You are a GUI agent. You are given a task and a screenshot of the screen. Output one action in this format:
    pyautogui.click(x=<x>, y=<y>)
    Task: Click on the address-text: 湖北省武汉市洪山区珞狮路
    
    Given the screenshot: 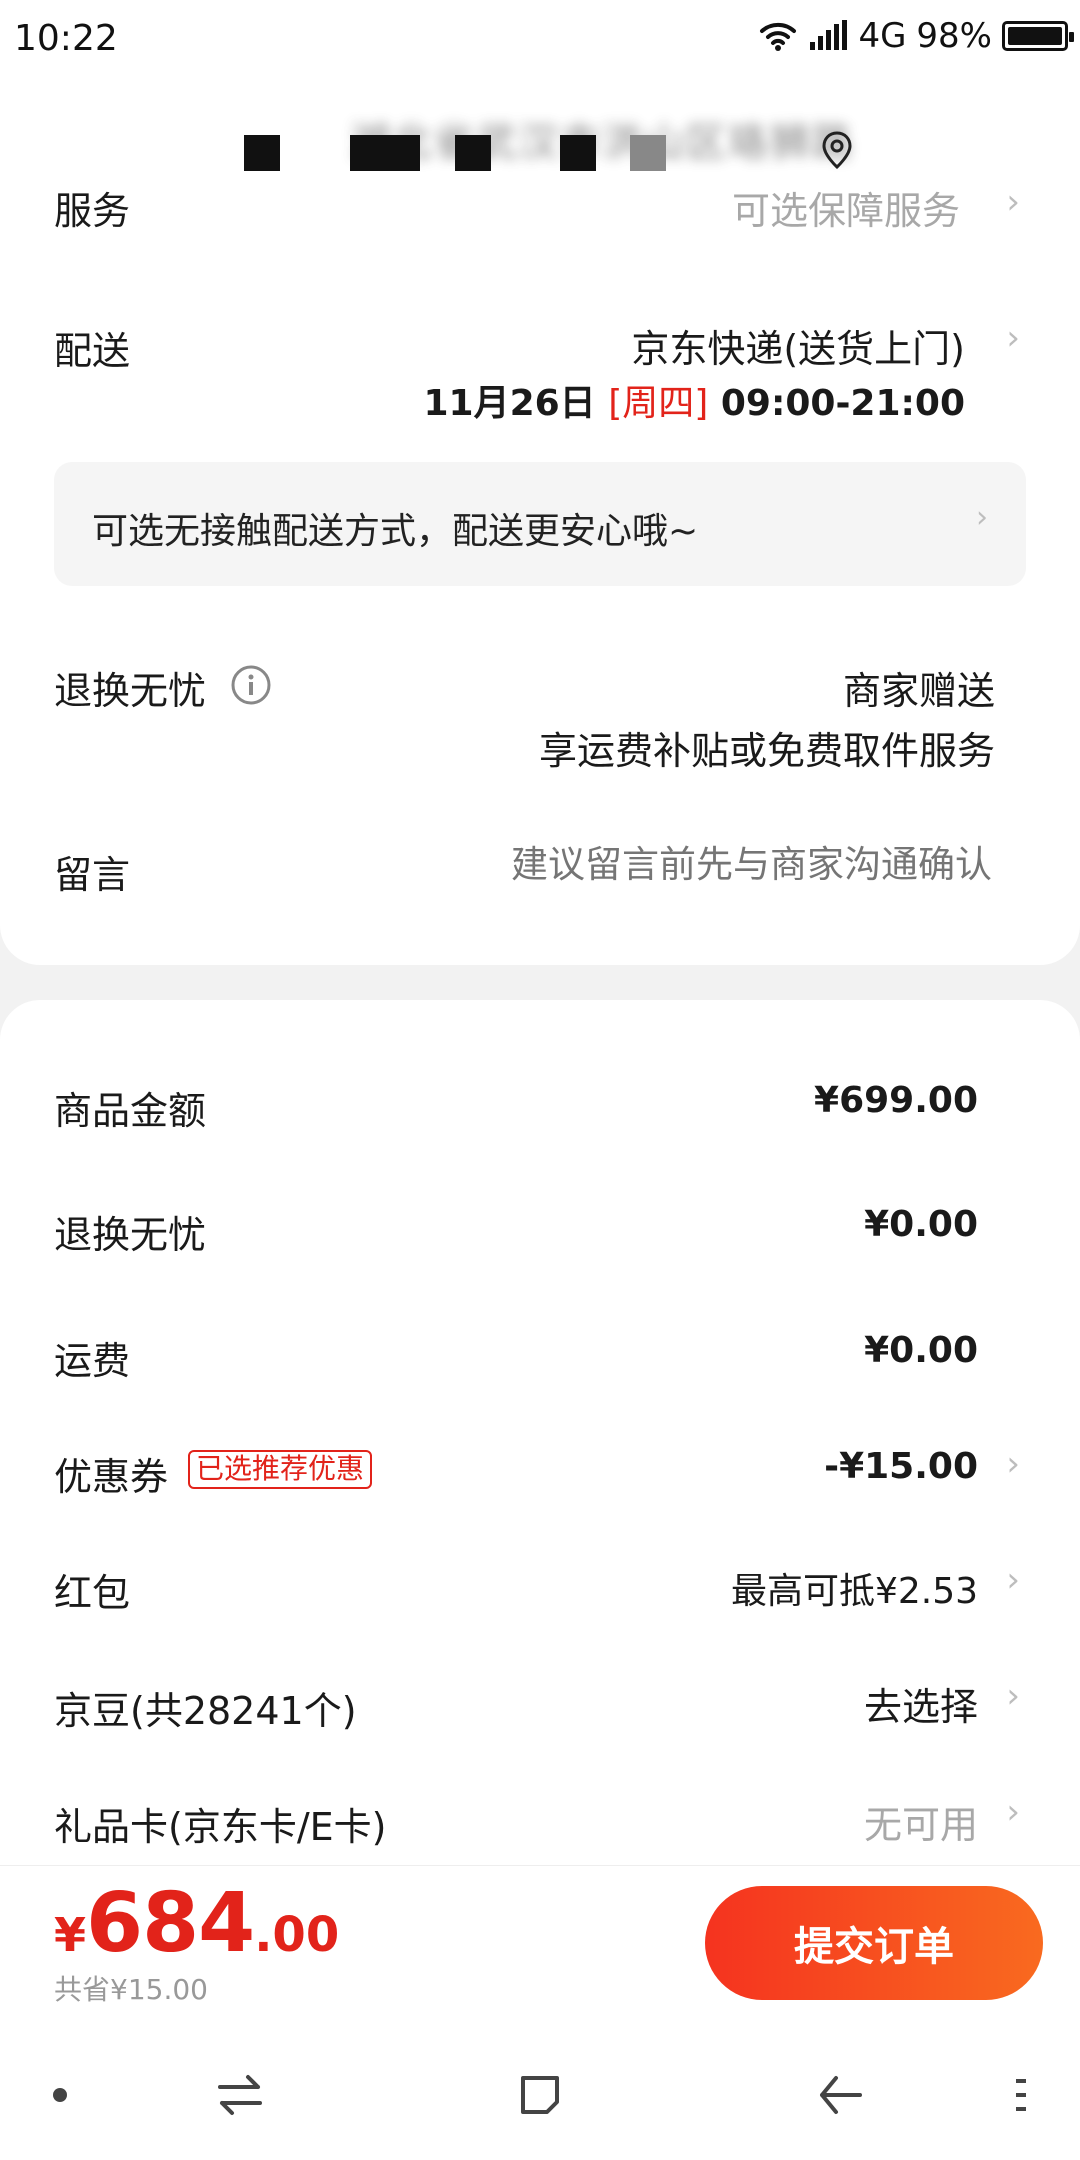 What is the action you would take?
    pyautogui.click(x=602, y=143)
    